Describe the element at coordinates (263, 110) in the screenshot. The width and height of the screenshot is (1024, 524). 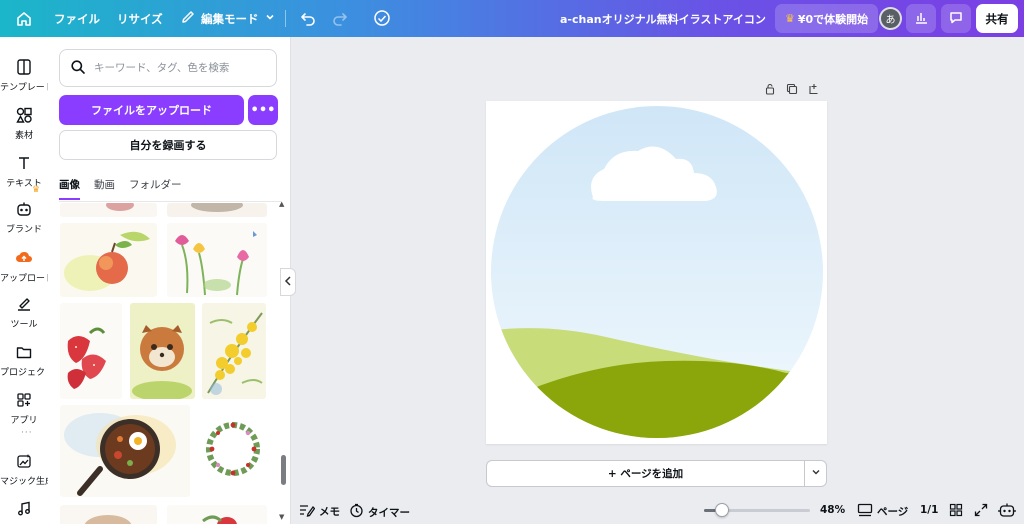
I see `more-options-button: •••` at that location.